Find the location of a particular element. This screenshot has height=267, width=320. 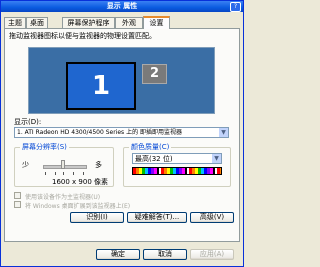

title-bar: 显示 属性 ? is located at coordinates (122, 6).